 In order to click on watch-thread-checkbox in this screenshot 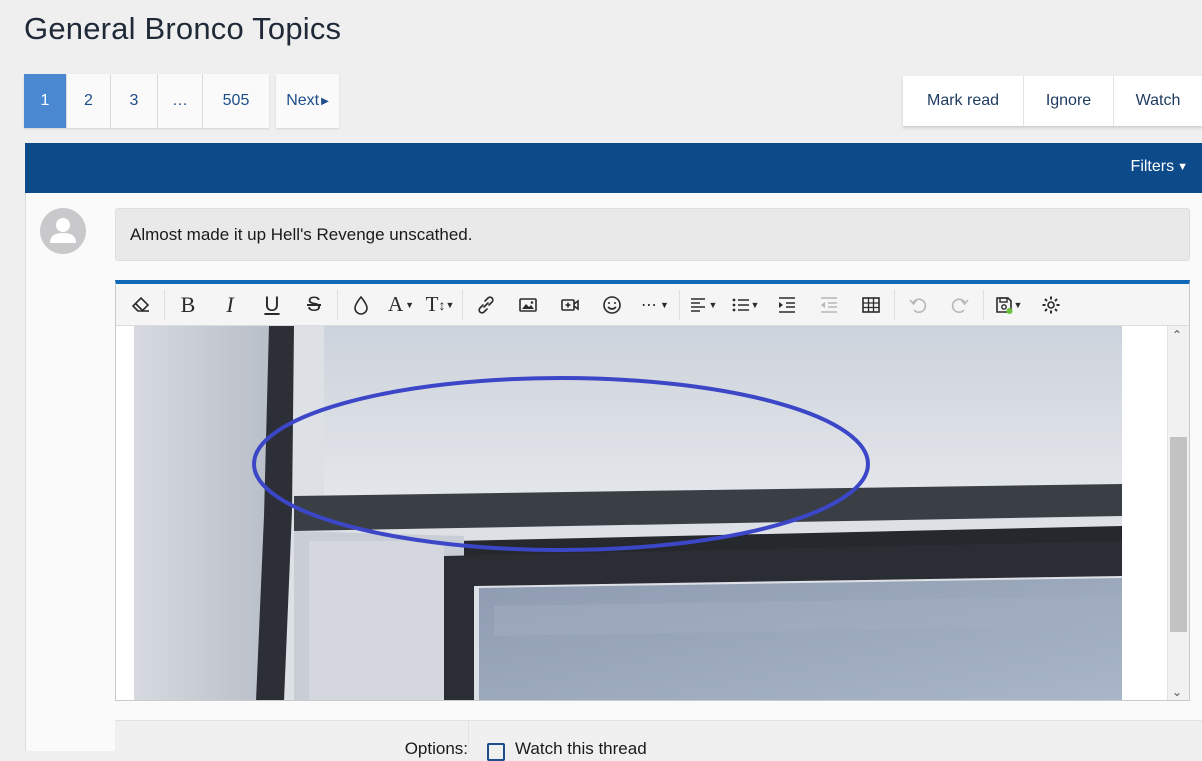, I will do `click(496, 752)`.